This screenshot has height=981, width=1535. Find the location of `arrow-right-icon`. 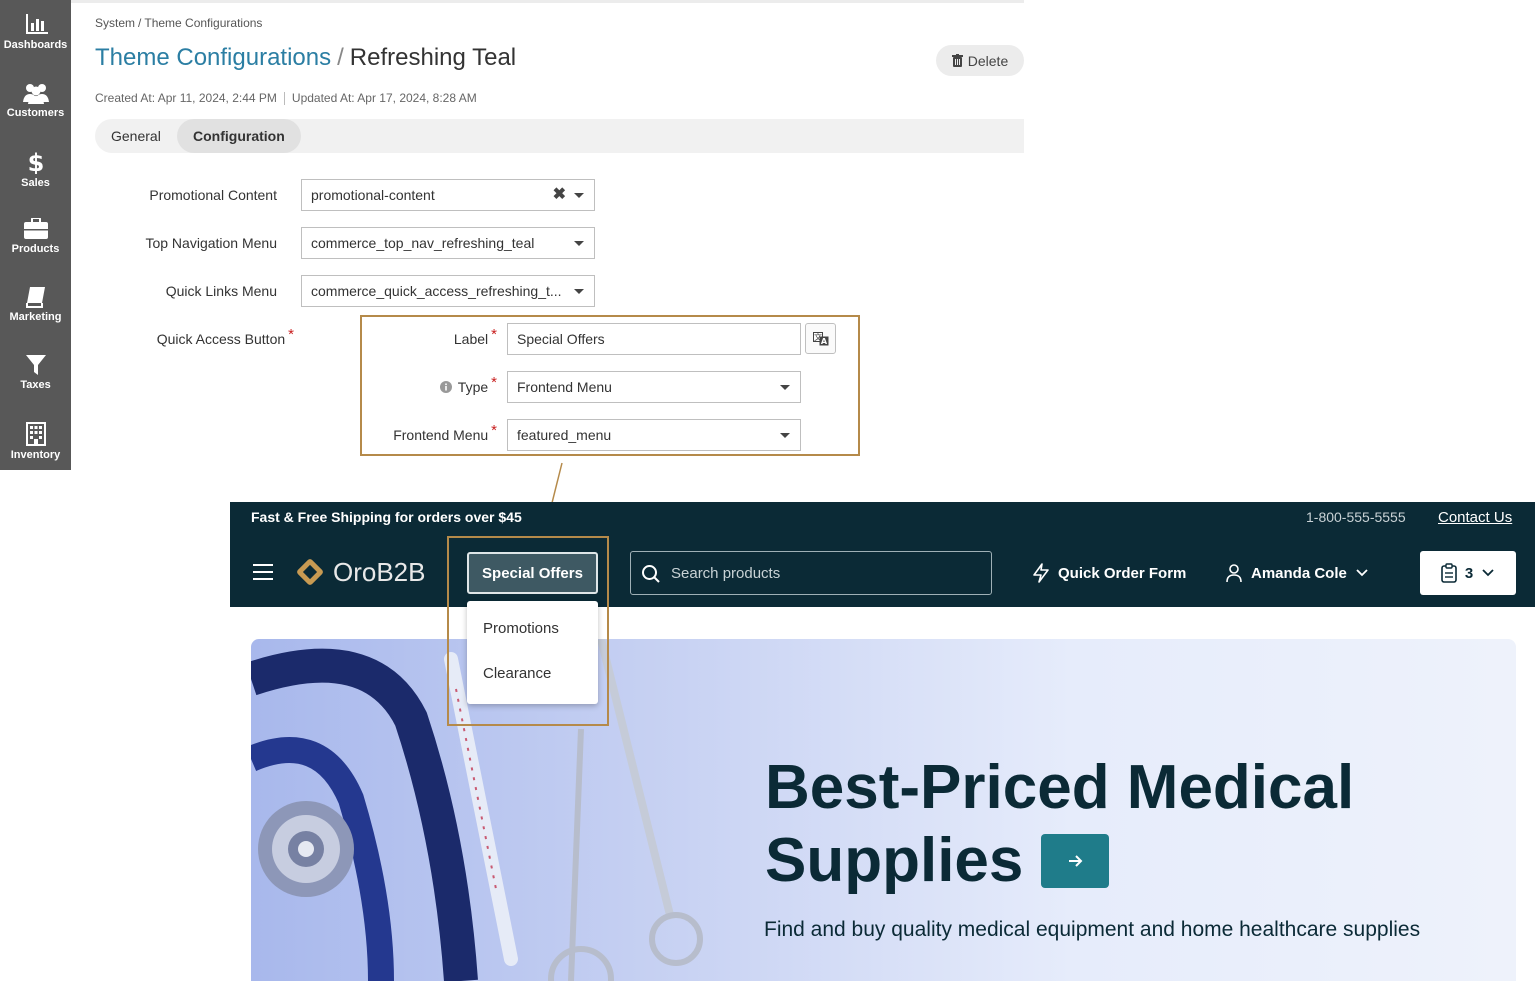

arrow-right-icon is located at coordinates (1076, 861).